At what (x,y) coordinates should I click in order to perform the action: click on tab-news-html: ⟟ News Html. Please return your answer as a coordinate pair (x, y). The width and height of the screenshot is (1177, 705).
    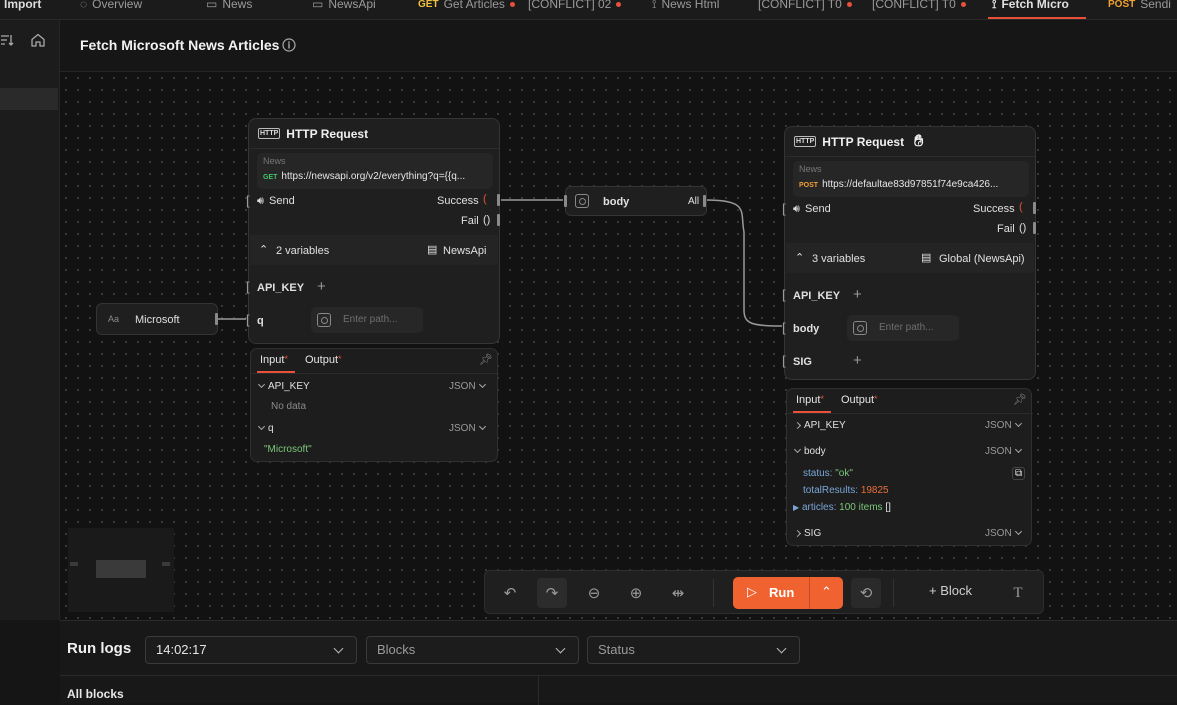
    Looking at the image, I should click on (685, 7).